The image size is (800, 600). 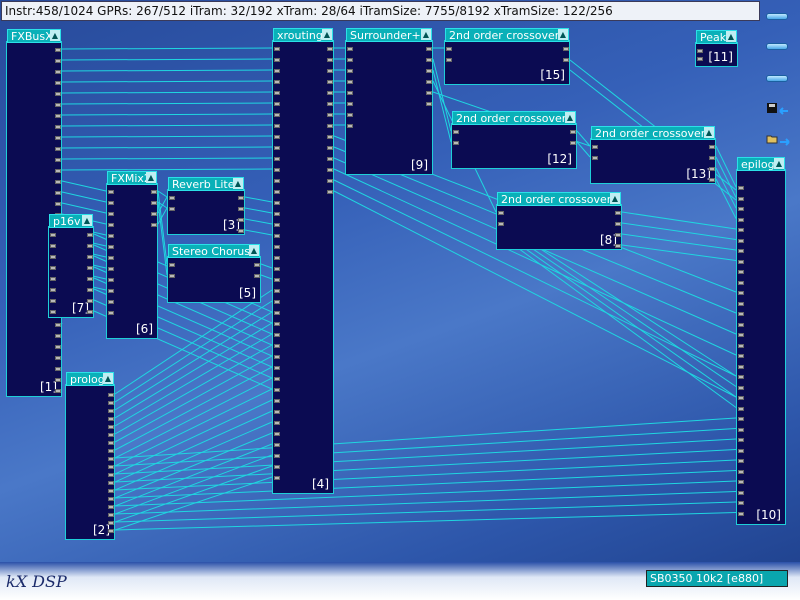 What do you see at coordinates (653, 155) in the screenshot?
I see `module-crossover-13: 2nd order crossover ▲ [13]` at bounding box center [653, 155].